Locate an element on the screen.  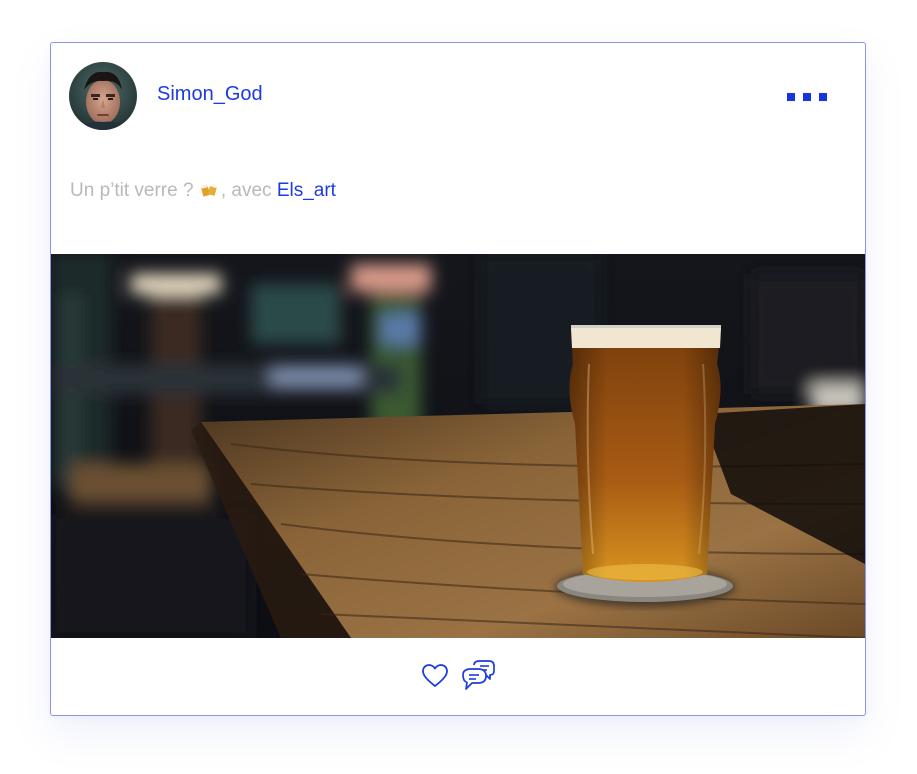
caption-text: , avec is located at coordinates (248, 190).